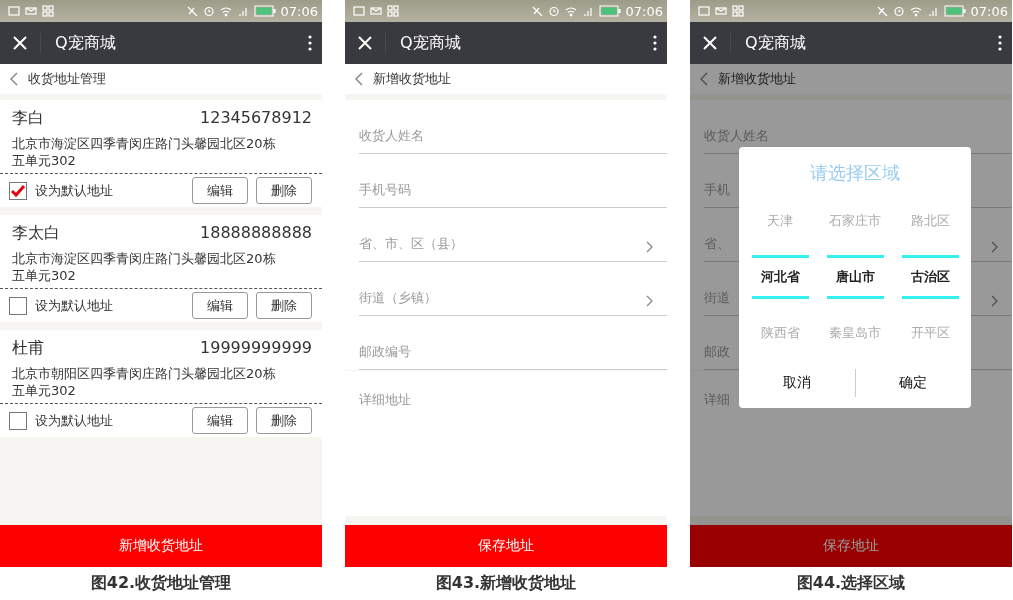 The height and width of the screenshot is (600, 1013). Describe the element at coordinates (855, 333) in the screenshot. I see `region-option: 秦皇岛市` at that location.